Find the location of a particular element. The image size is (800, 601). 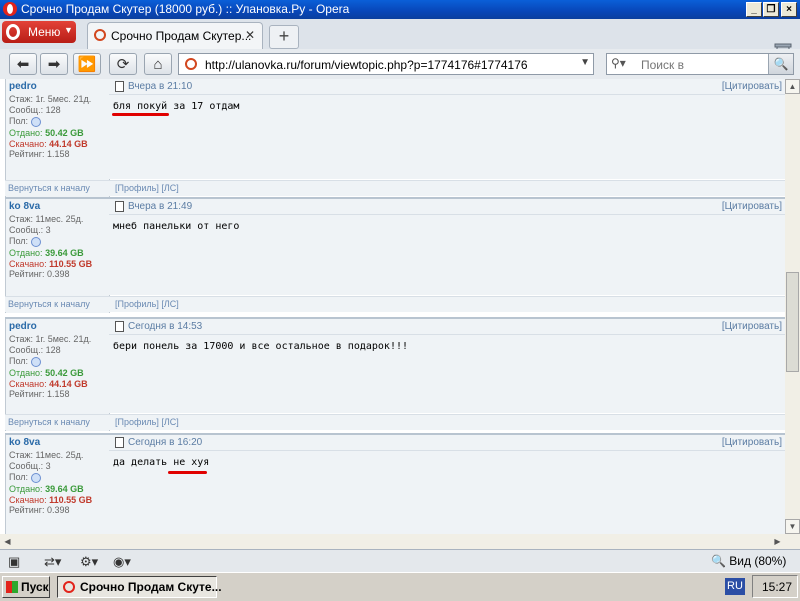

user-uploaded: Отдано: 50.42 GB is located at coordinates (46, 133).